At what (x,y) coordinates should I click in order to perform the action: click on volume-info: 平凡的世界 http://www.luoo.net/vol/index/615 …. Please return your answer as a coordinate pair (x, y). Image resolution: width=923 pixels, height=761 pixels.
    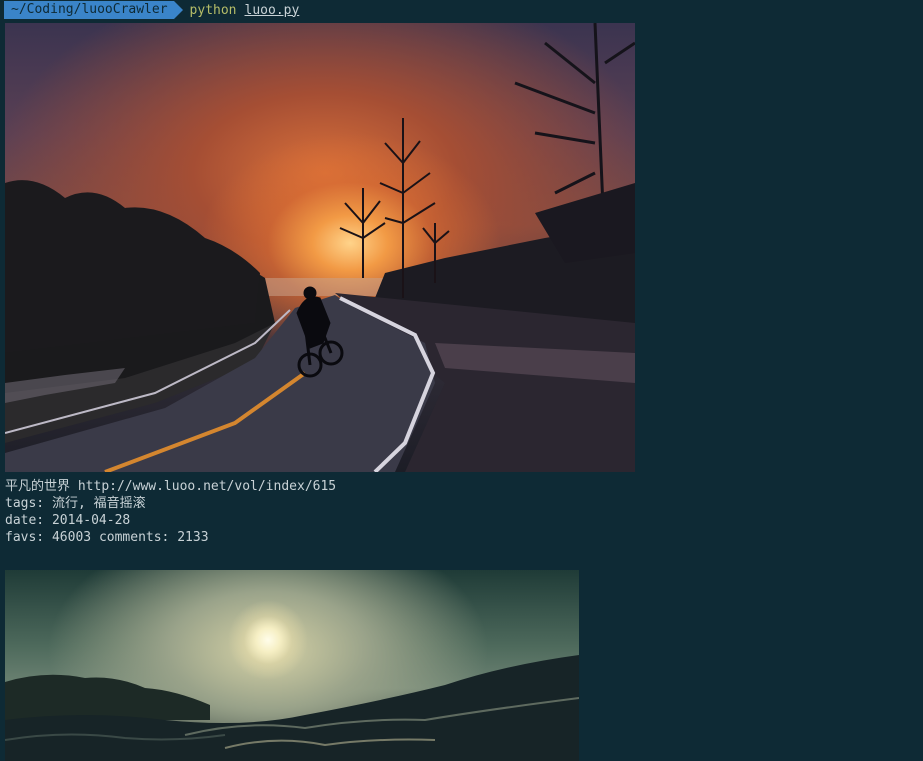
    Looking at the image, I should click on (170, 512).